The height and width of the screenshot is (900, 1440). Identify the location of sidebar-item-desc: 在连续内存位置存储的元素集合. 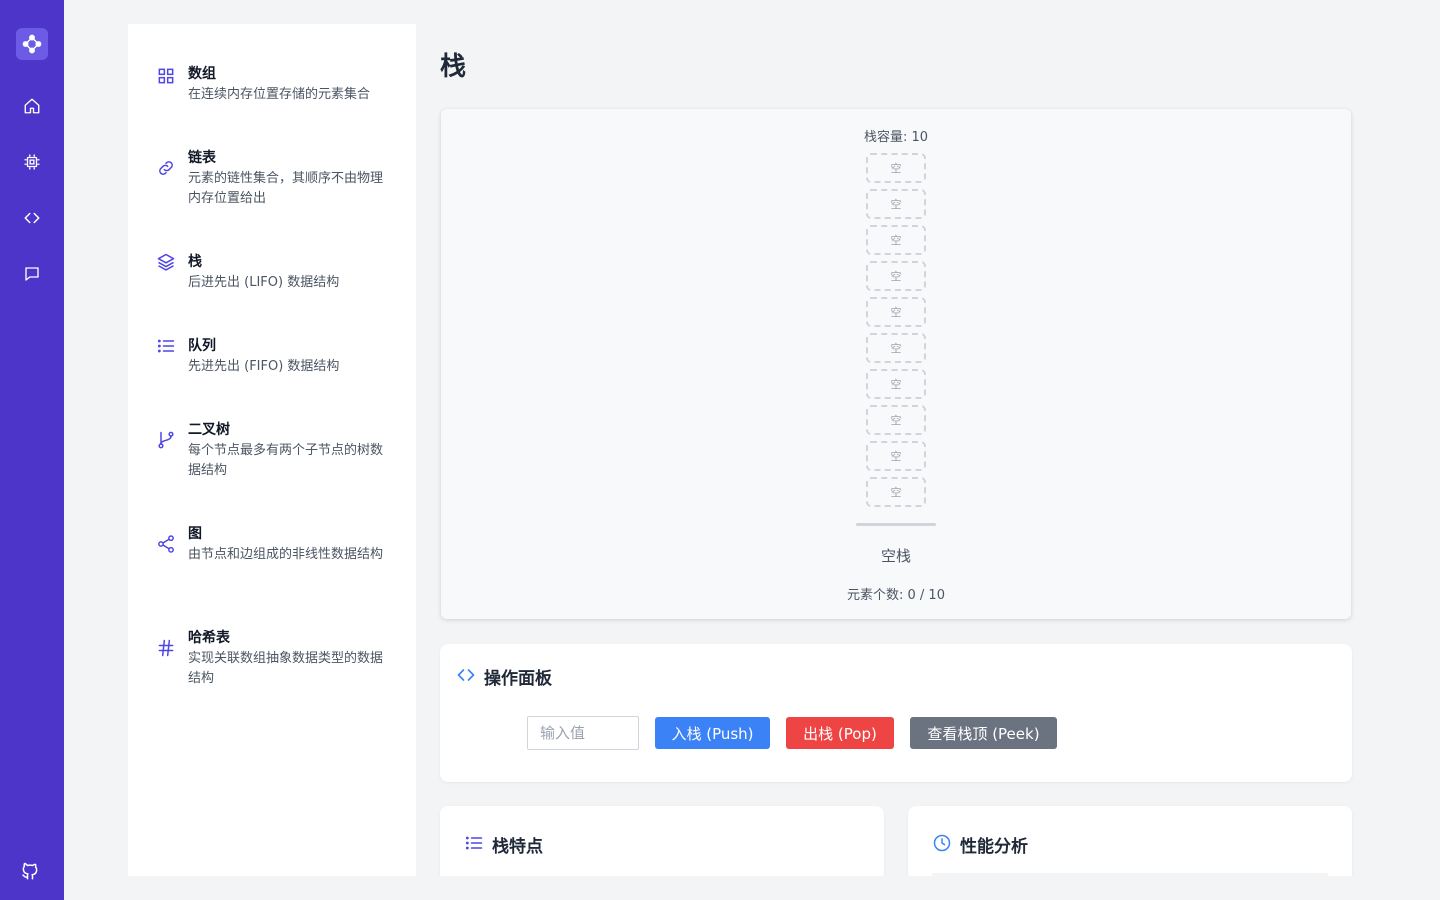
(279, 94).